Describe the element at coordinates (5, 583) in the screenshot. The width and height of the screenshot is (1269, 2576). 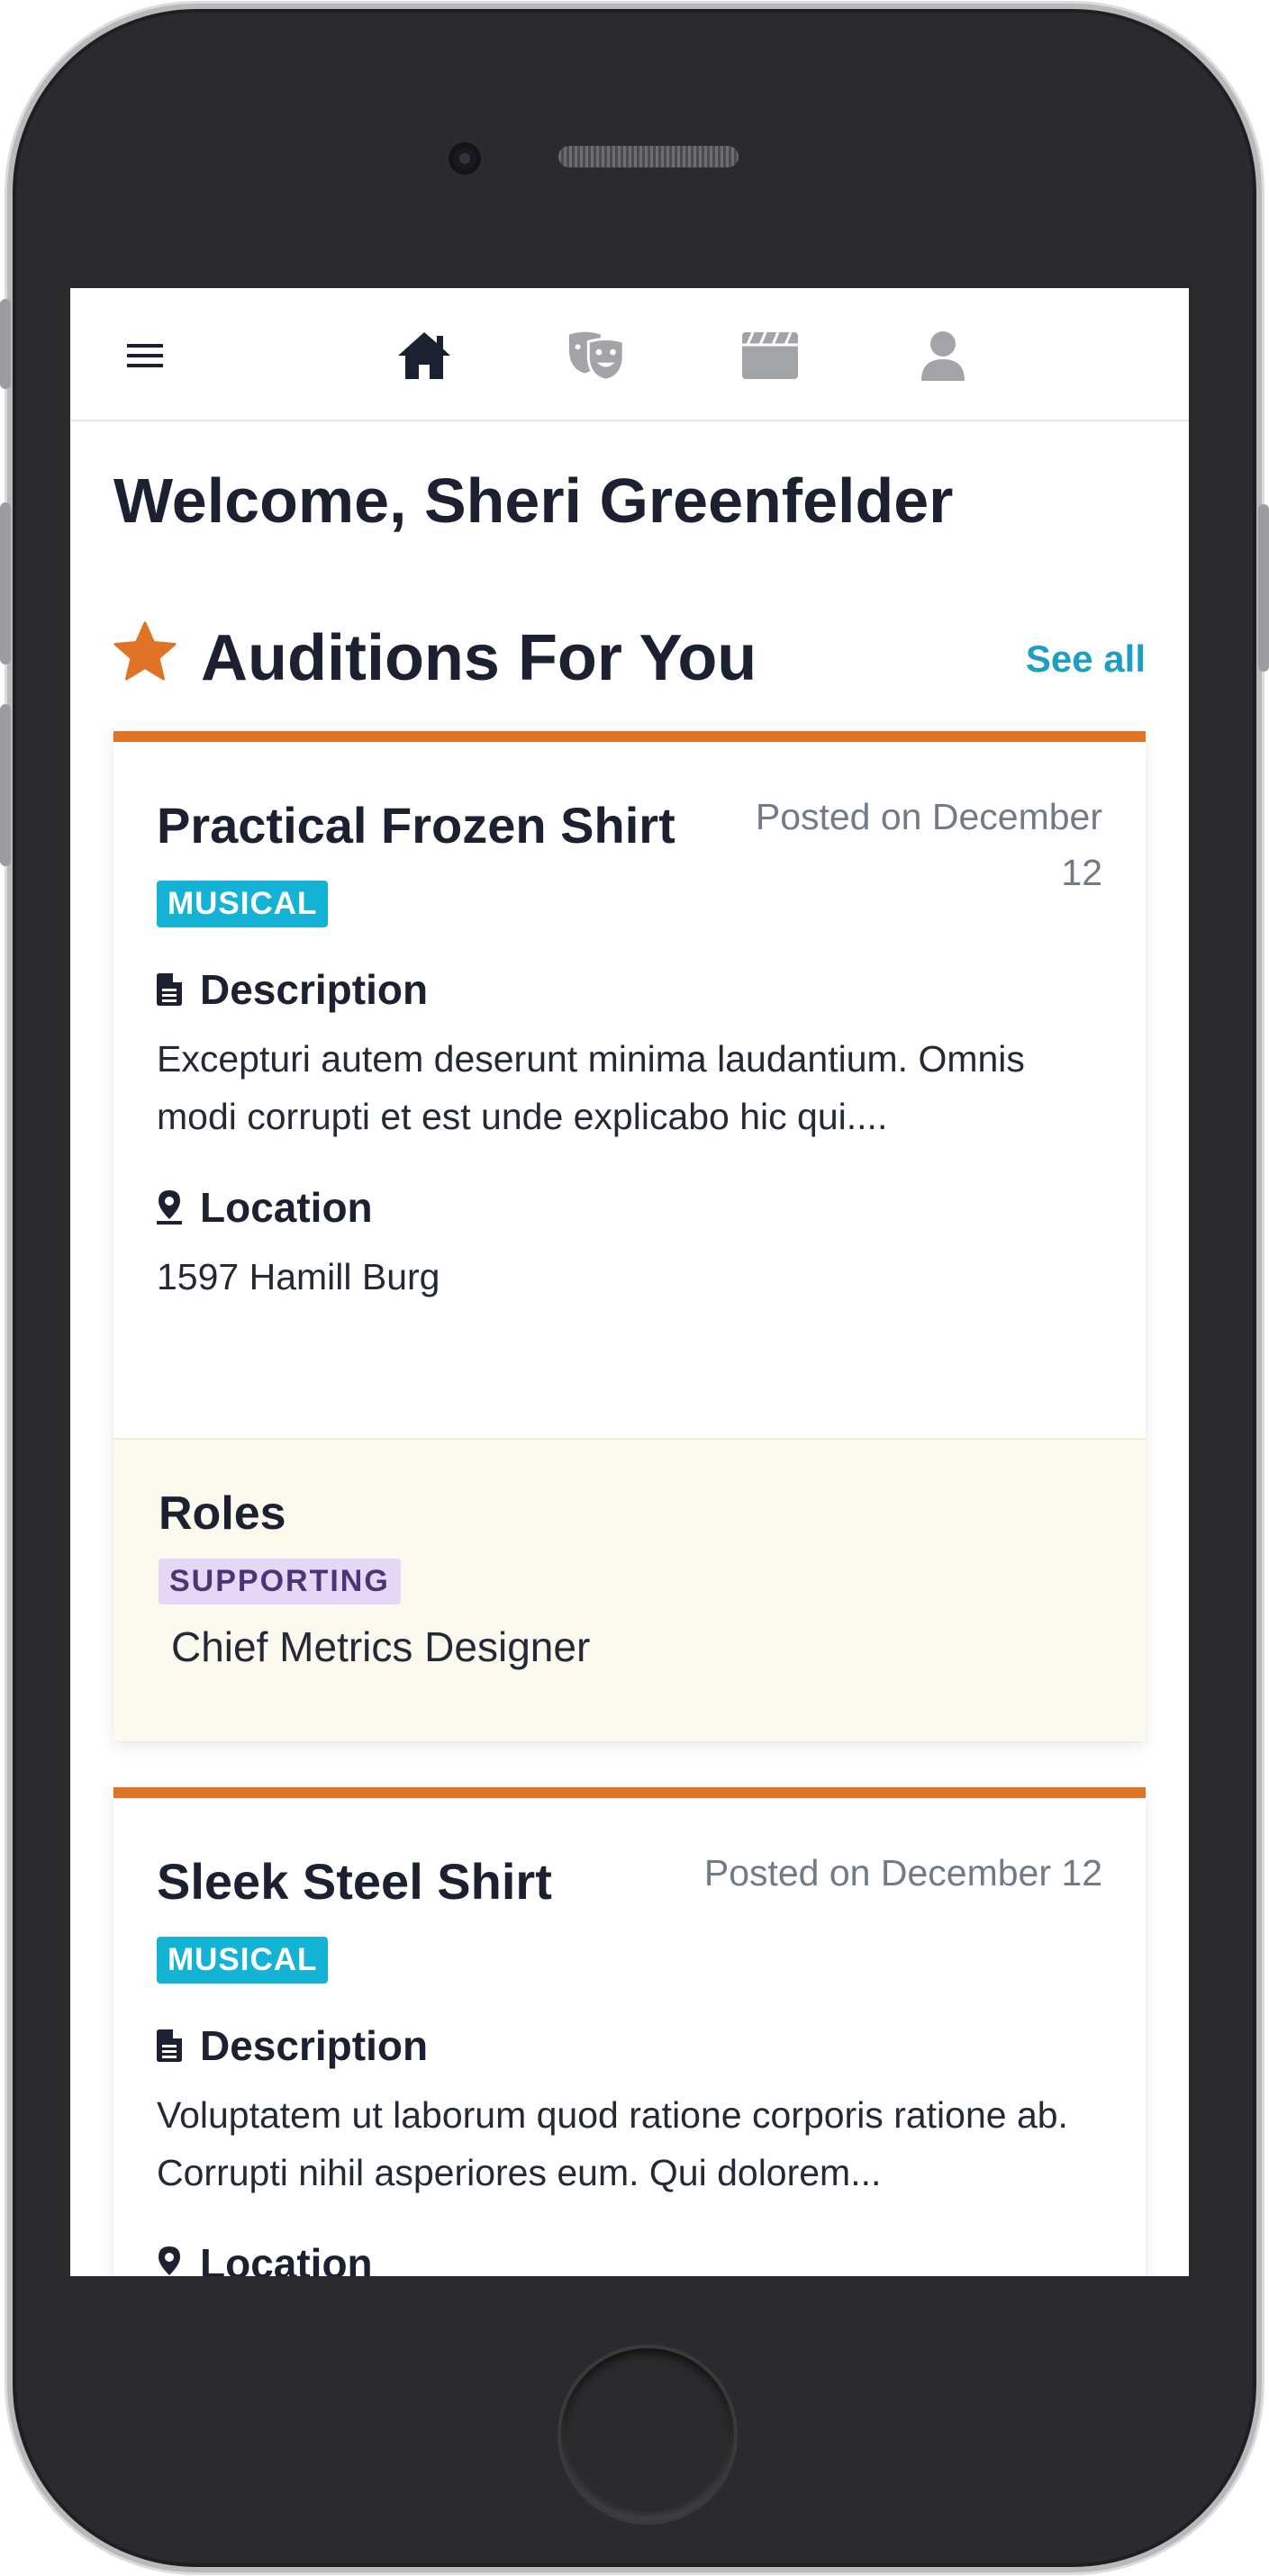
I see `volume-up-button` at that location.